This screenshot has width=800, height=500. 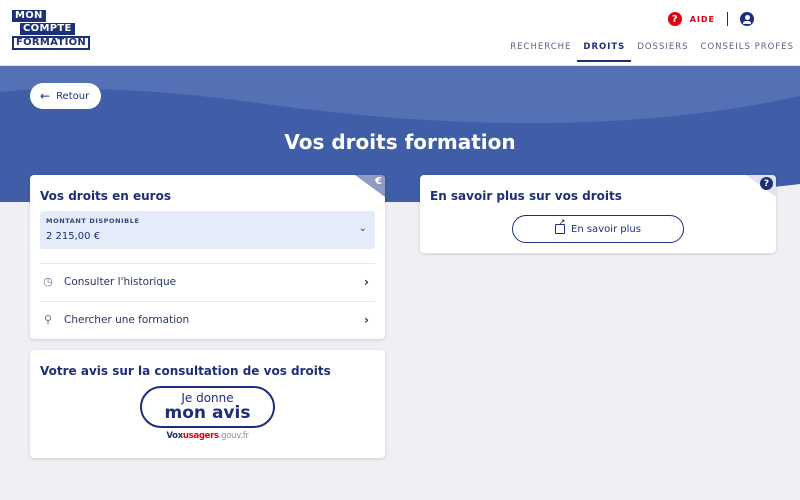 I want to click on voxusagers-part-1: Vox, so click(x=174, y=436).